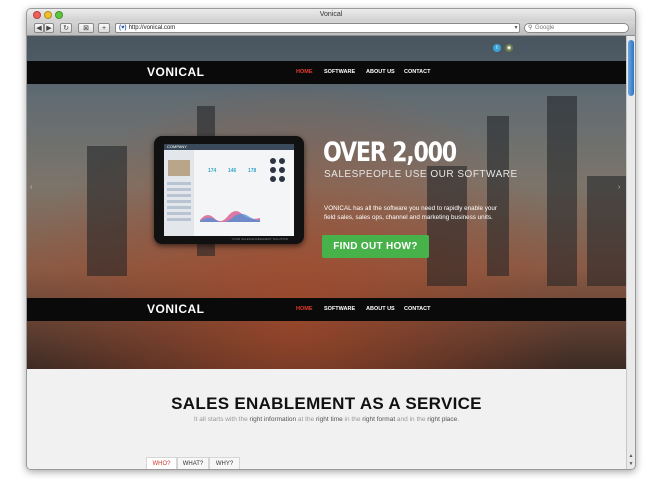 This screenshot has width=662, height=479. I want to click on tablet-screen: COMPANY 174 146 178, so click(229, 190).